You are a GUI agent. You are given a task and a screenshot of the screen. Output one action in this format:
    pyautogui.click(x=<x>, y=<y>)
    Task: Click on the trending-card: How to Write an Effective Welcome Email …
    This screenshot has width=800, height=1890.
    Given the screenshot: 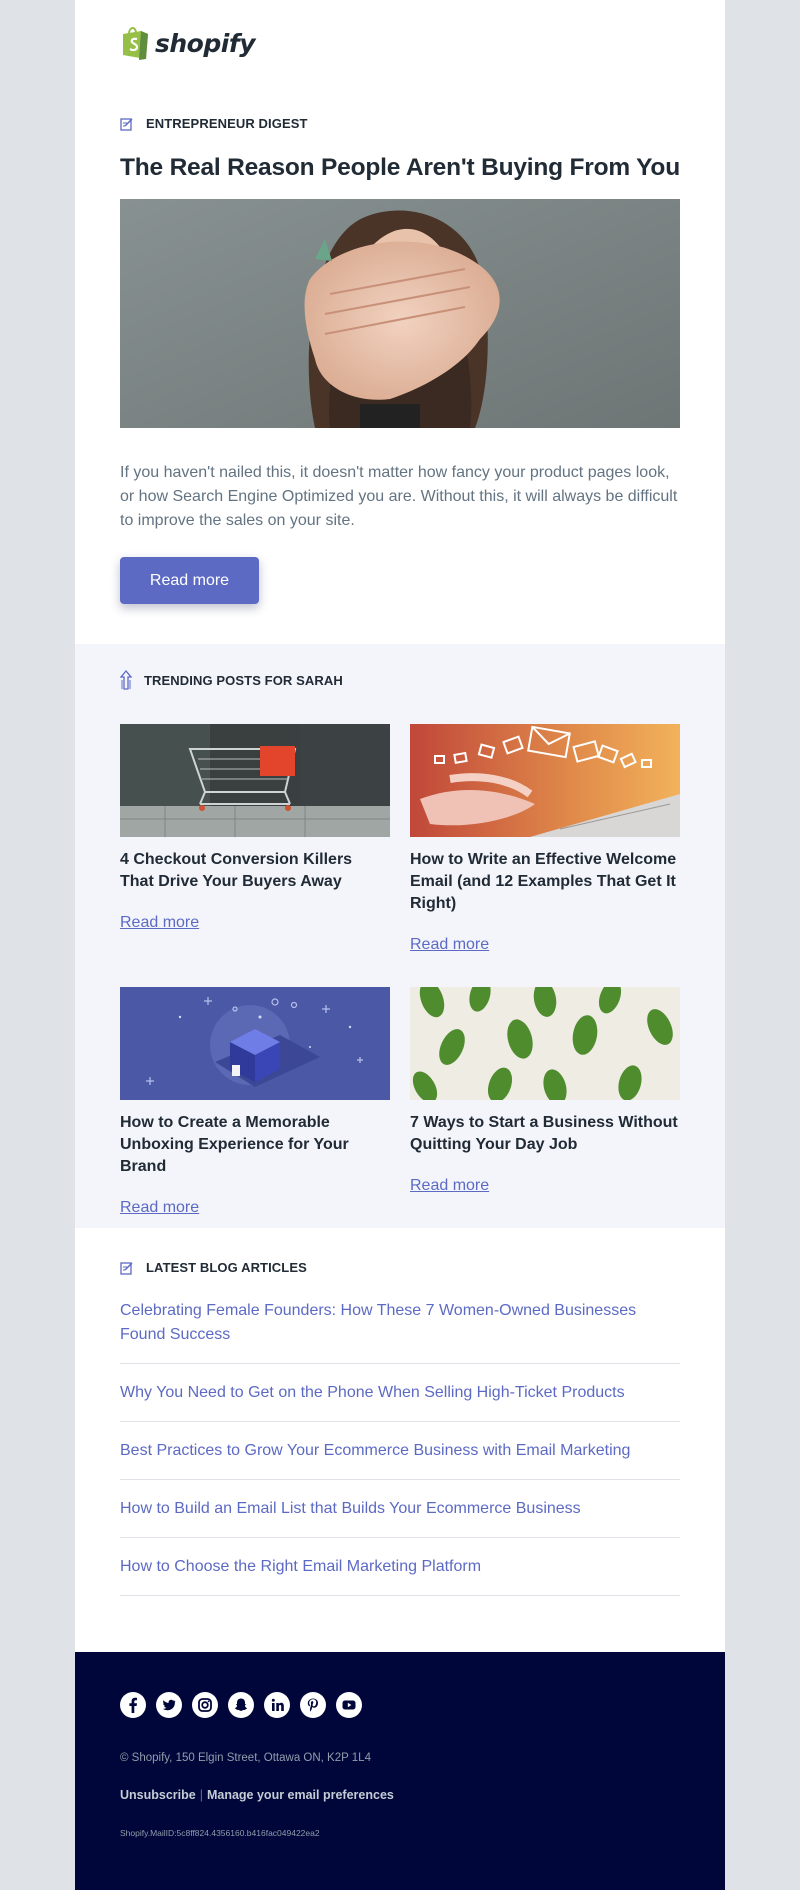 What is the action you would take?
    pyautogui.click(x=545, y=839)
    